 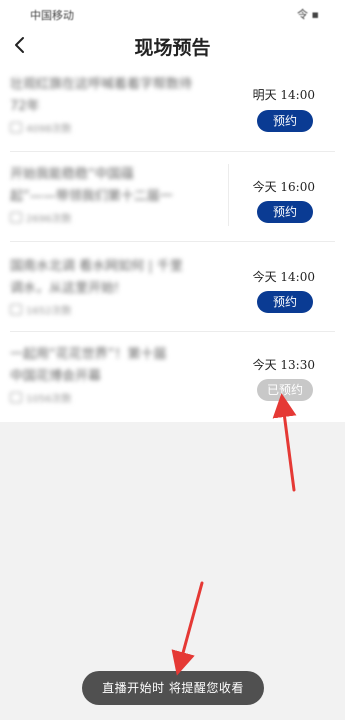 What do you see at coordinates (283, 365) in the screenshot?
I see `item-time: 今天 13:30` at bounding box center [283, 365].